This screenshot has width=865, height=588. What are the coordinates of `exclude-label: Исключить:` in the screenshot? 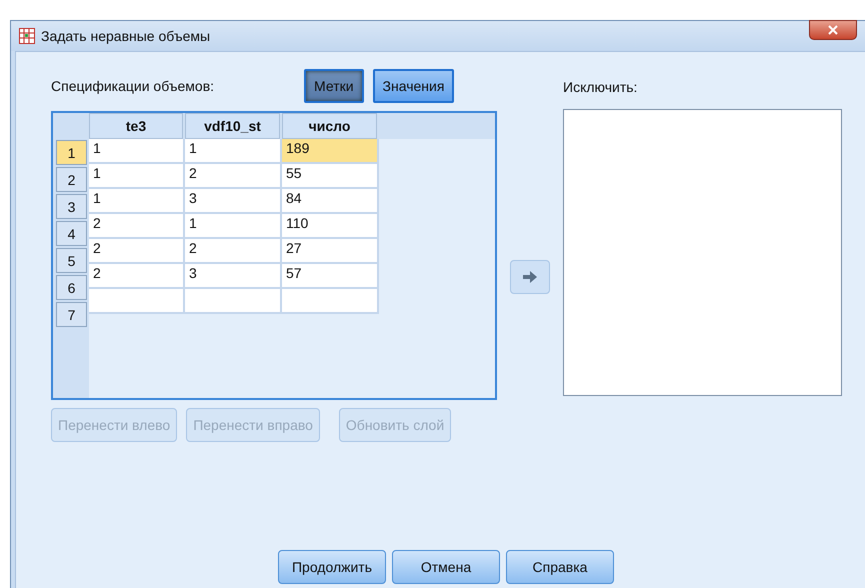 It's located at (600, 87).